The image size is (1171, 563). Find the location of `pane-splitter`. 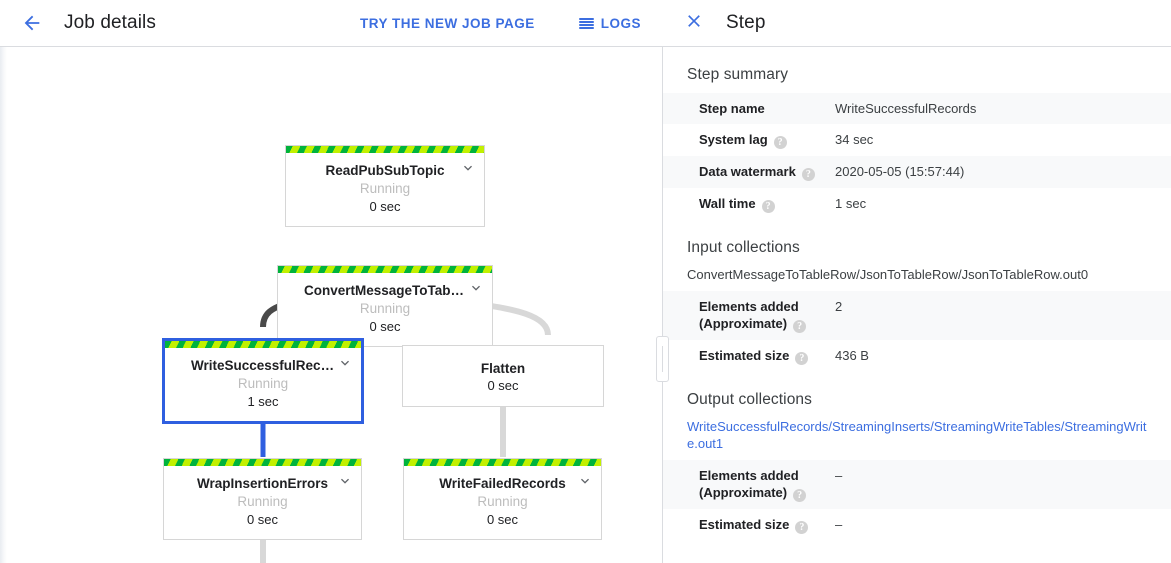

pane-splitter is located at coordinates (663, 281).